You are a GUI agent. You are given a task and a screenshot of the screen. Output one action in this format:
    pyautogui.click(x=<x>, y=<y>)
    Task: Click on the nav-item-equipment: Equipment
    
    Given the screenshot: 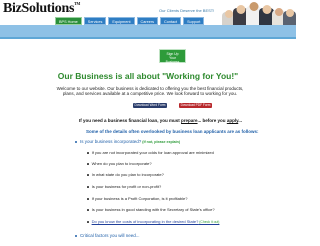 What is the action you would take?
    pyautogui.click(x=121, y=21)
    